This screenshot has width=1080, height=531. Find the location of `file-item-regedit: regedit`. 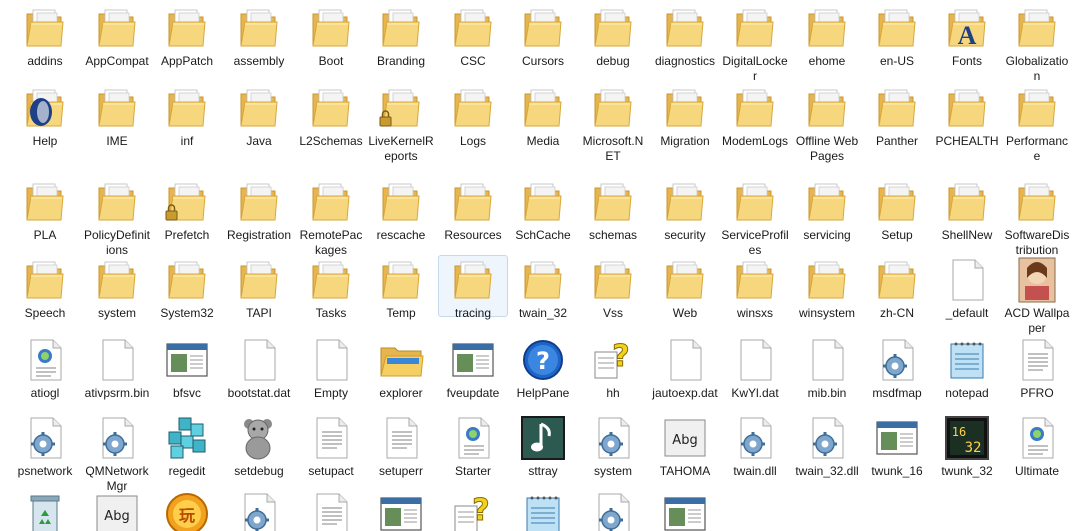

file-item-regedit: regedit is located at coordinates (187, 446).